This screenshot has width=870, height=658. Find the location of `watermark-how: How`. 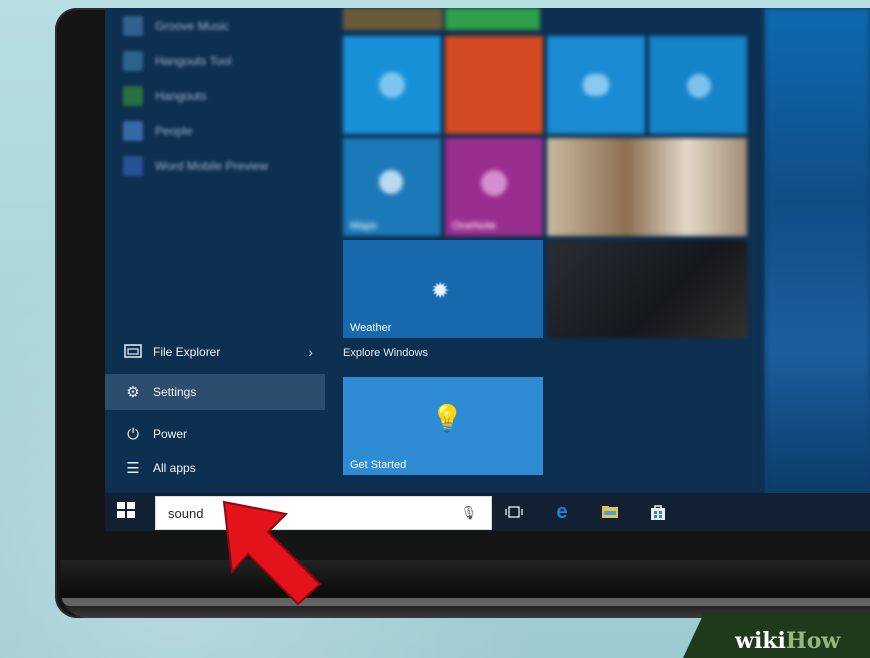

watermark-how: How is located at coordinates (813, 641).